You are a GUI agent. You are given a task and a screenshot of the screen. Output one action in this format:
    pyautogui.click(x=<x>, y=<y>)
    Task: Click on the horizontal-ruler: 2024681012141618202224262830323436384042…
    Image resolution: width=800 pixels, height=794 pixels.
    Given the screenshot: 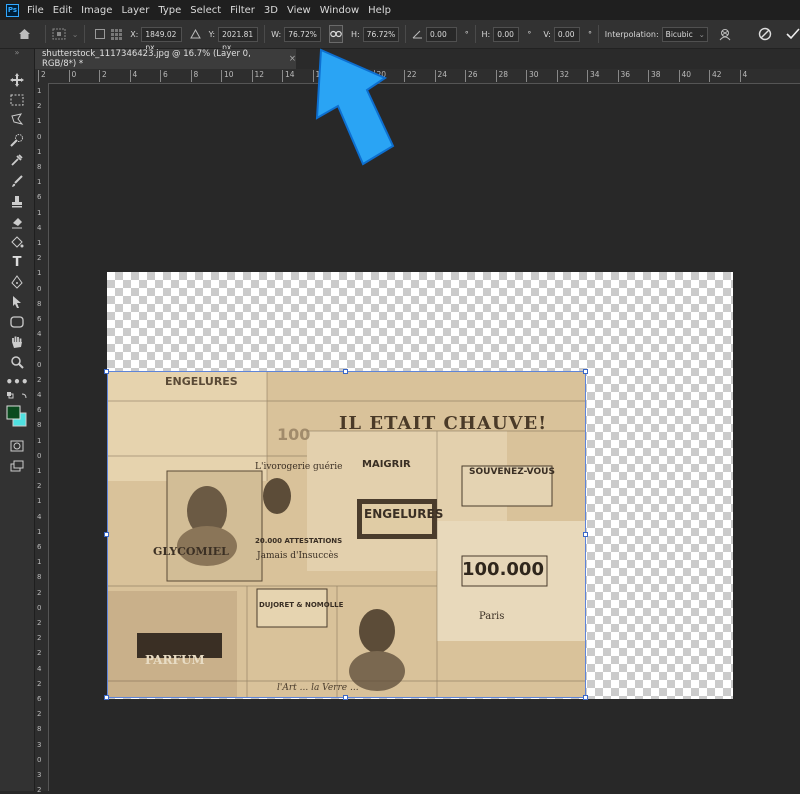 What is the action you would take?
    pyautogui.click(x=417, y=76)
    